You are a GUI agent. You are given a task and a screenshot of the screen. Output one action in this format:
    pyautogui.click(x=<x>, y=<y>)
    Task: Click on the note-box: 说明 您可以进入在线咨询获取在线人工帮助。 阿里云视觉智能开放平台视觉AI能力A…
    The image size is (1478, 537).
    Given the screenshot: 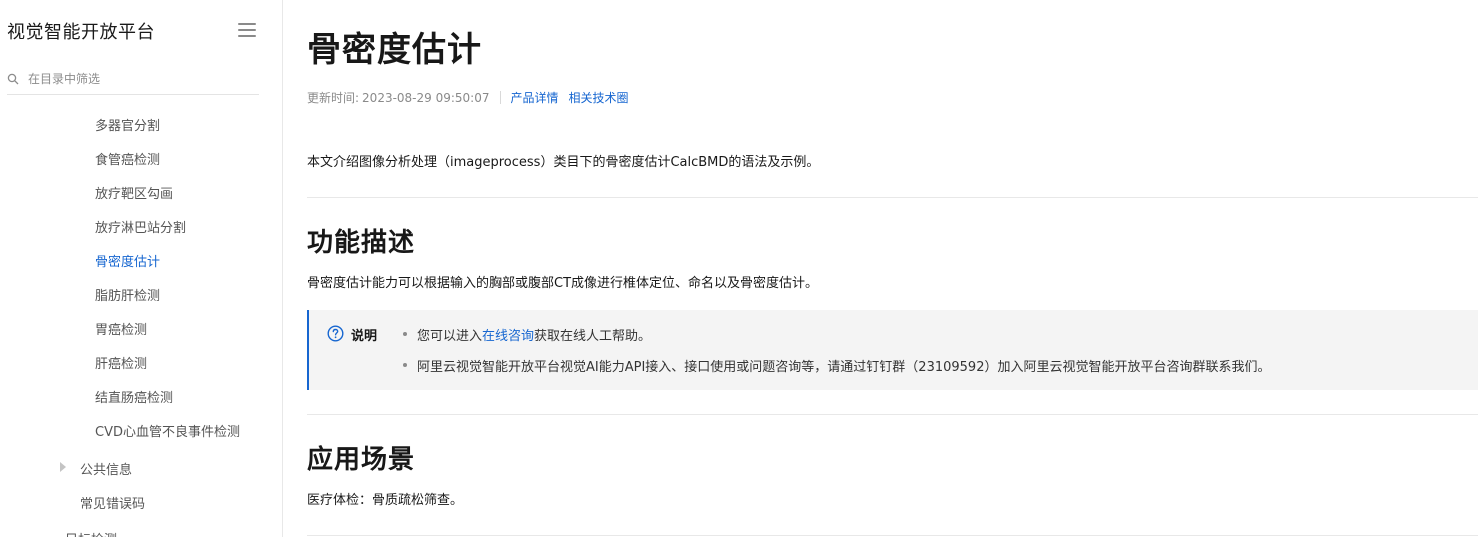 What is the action you would take?
    pyautogui.click(x=892, y=350)
    